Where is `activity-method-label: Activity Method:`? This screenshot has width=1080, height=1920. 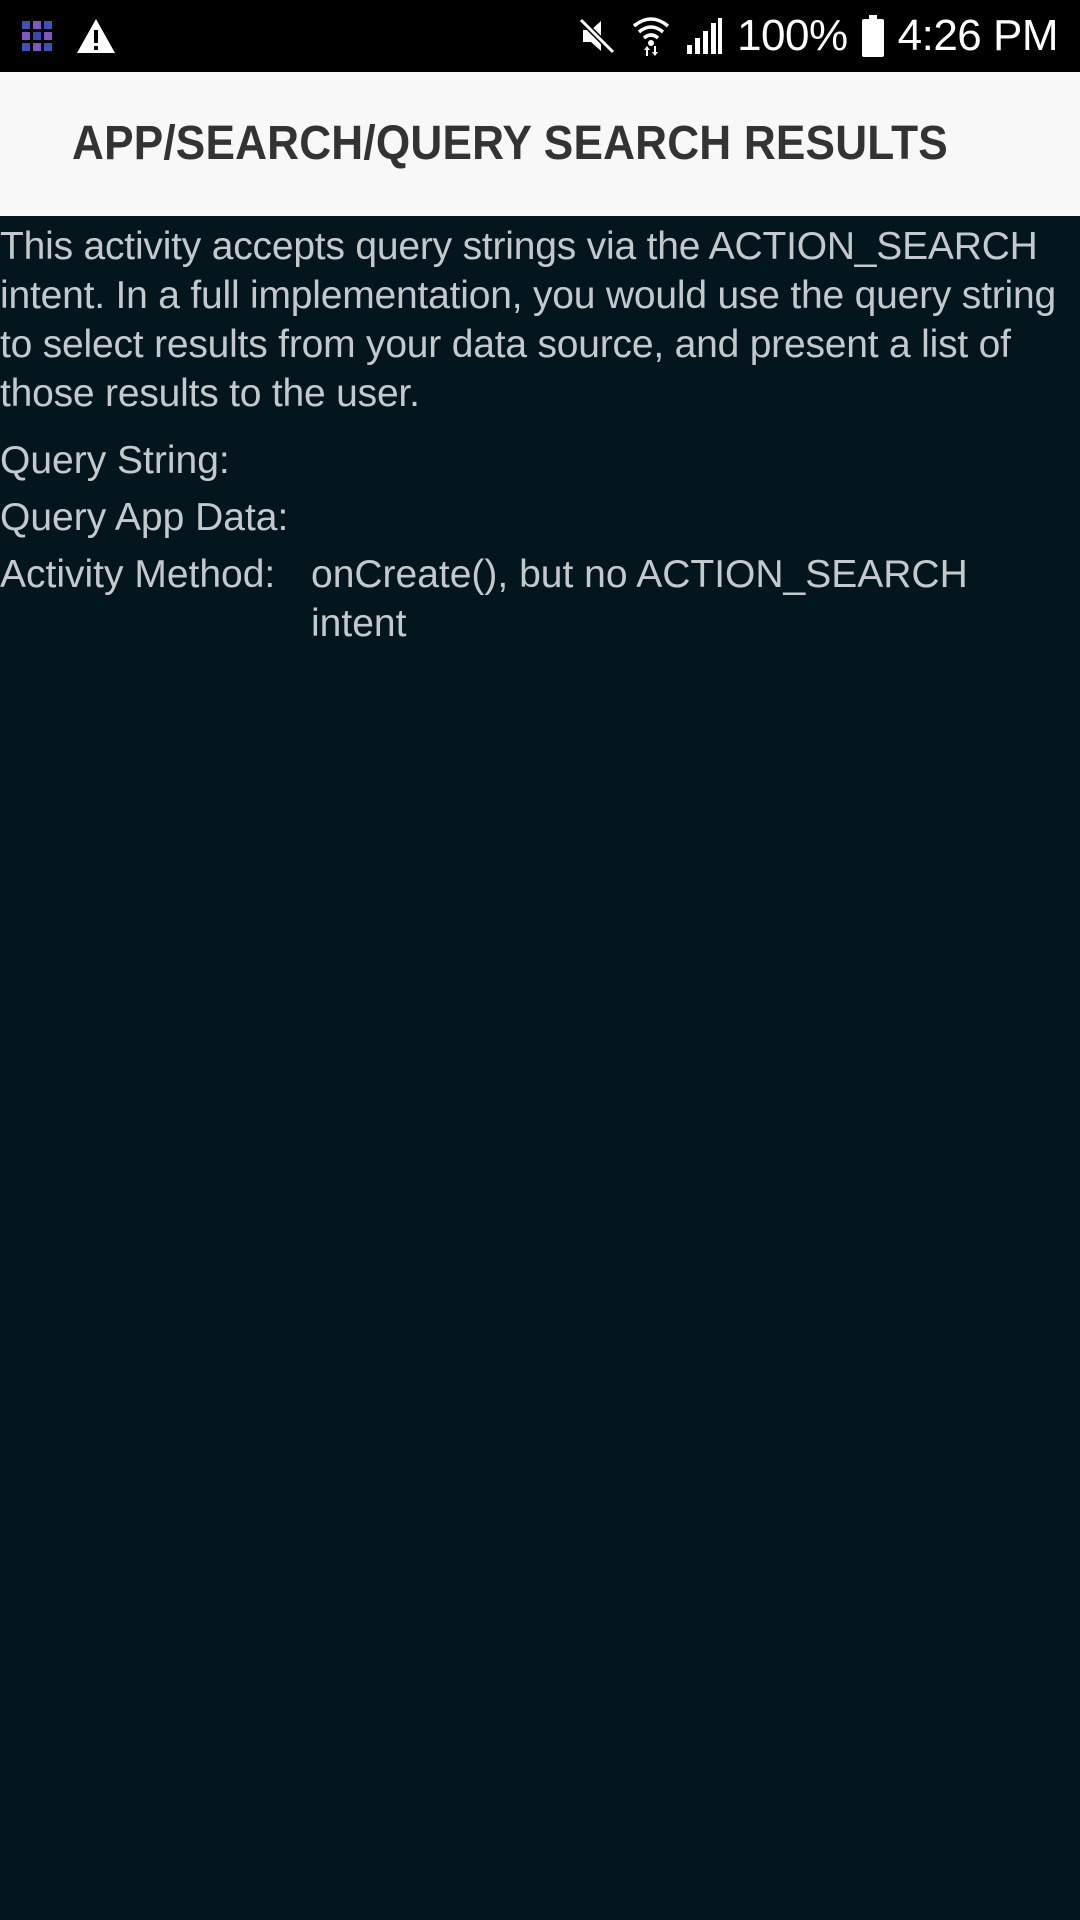 activity-method-label: Activity Method: is located at coordinates (138, 574).